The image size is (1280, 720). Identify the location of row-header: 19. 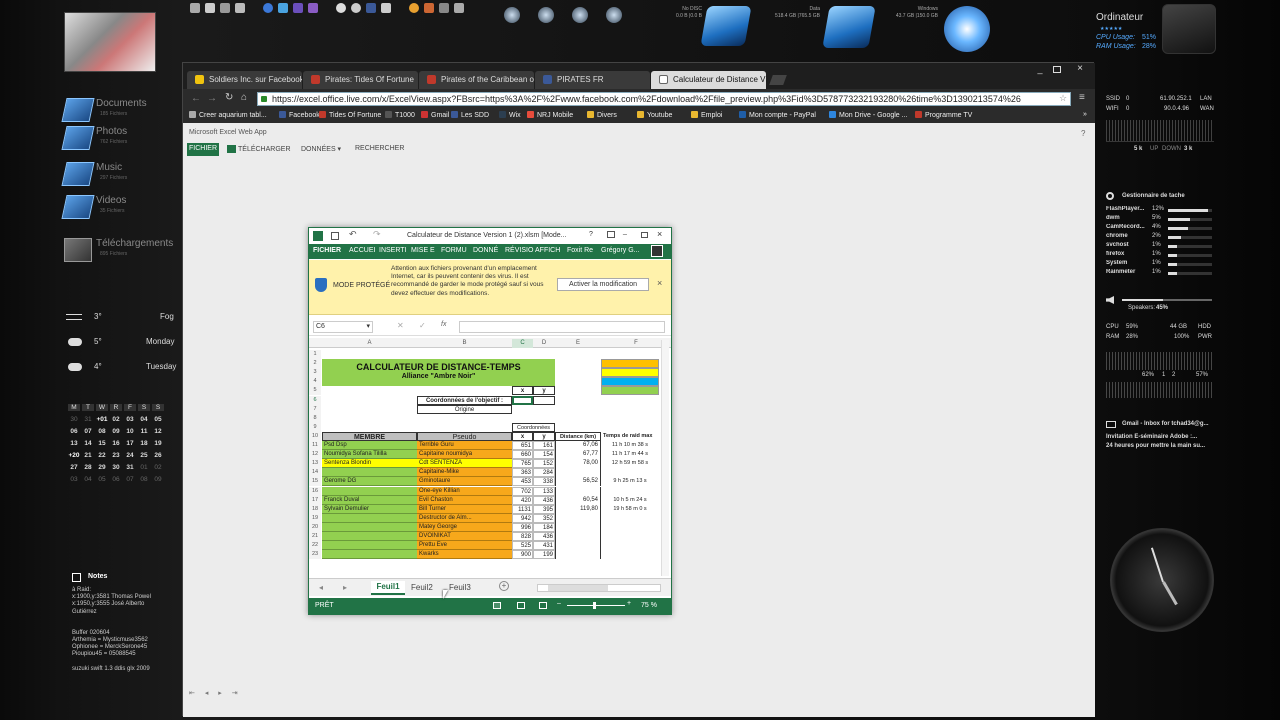
(315, 518).